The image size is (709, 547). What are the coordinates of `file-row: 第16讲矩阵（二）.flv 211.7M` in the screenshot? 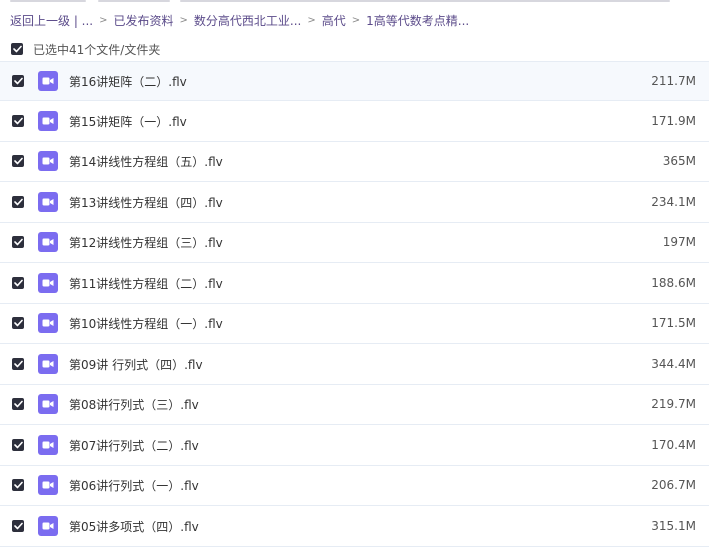 It's located at (354, 81).